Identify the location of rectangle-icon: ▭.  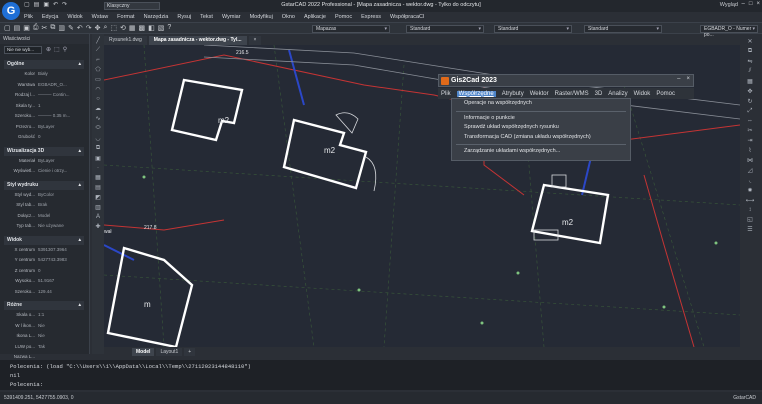
(98, 79).